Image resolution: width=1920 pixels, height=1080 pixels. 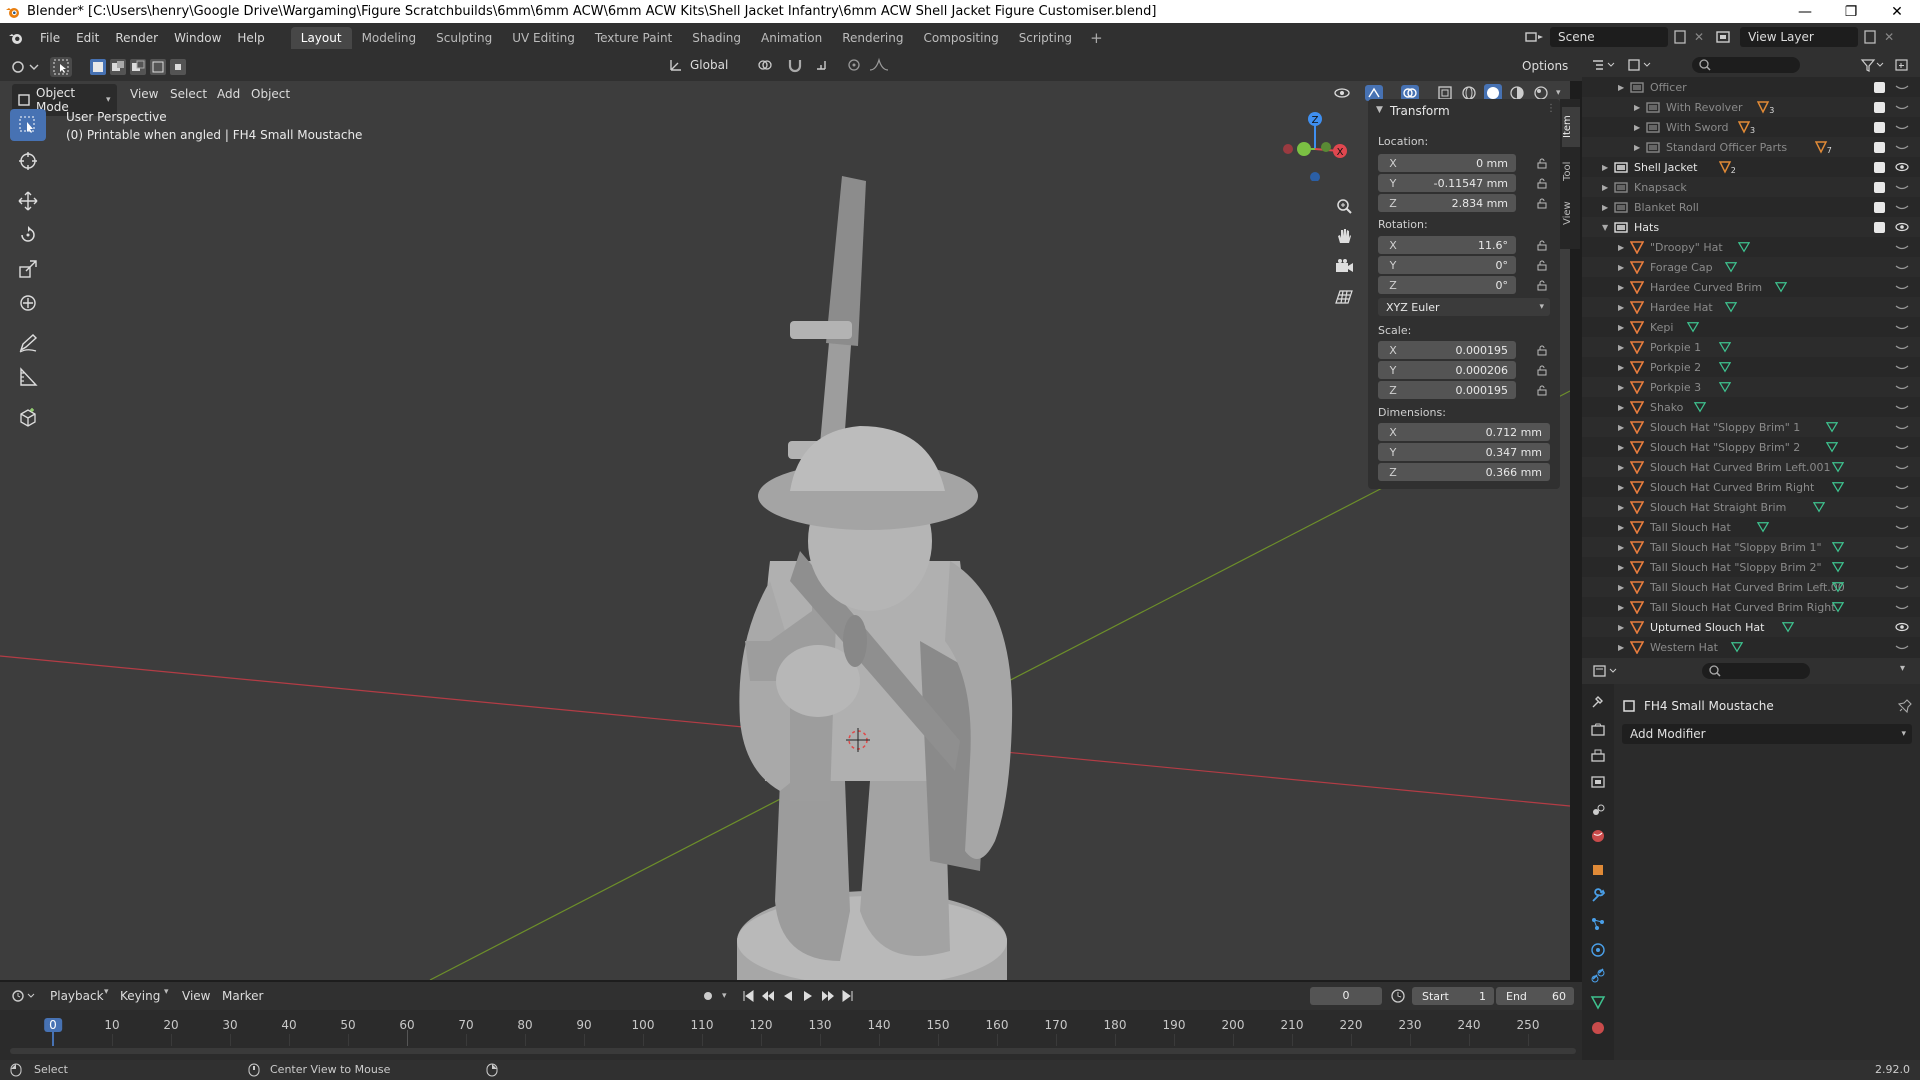 I want to click on pan-hand-icon, so click(x=1344, y=237).